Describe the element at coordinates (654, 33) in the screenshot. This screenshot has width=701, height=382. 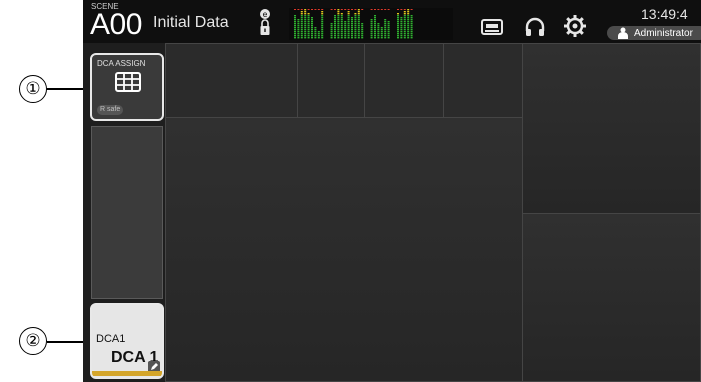
I see `user-badge: Administrator` at that location.